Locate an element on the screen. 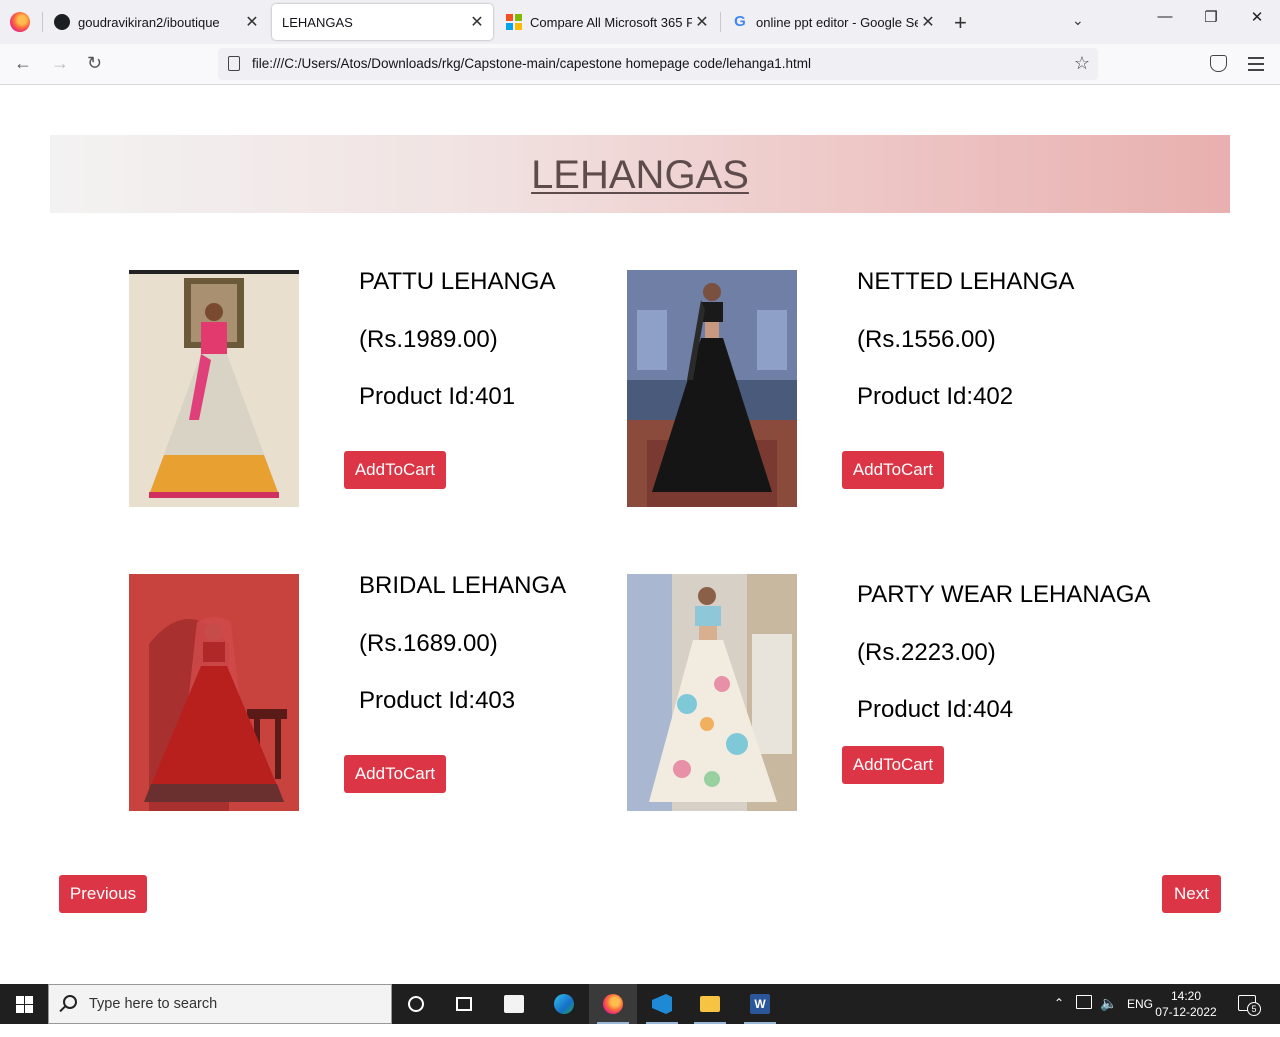  tab-google: G online ppt editor - Google Searc ✕ is located at coordinates (833, 22).